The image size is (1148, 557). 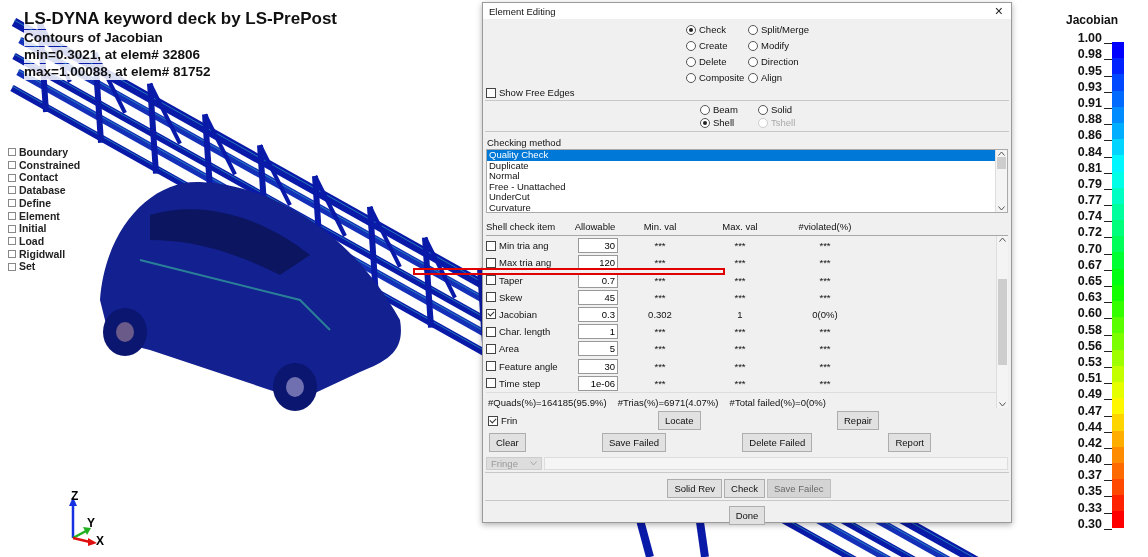 I want to click on legend-label: 0.81, so click(x=1090, y=167).